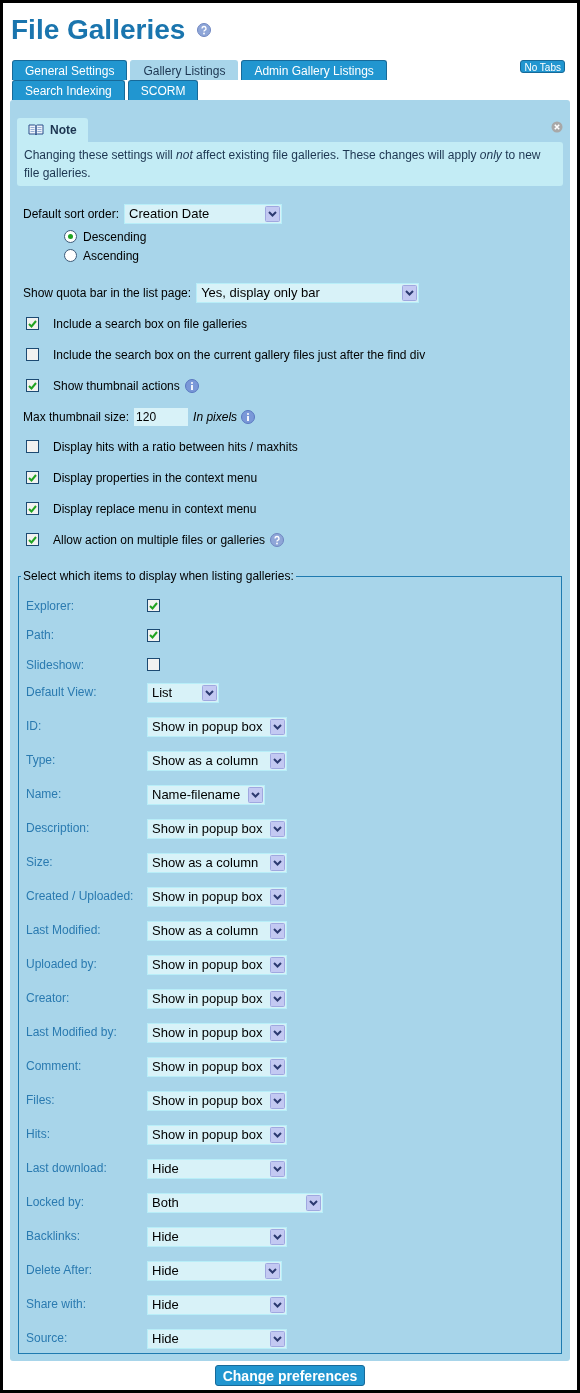  I want to click on field-label: Last download:, so click(67, 1168).